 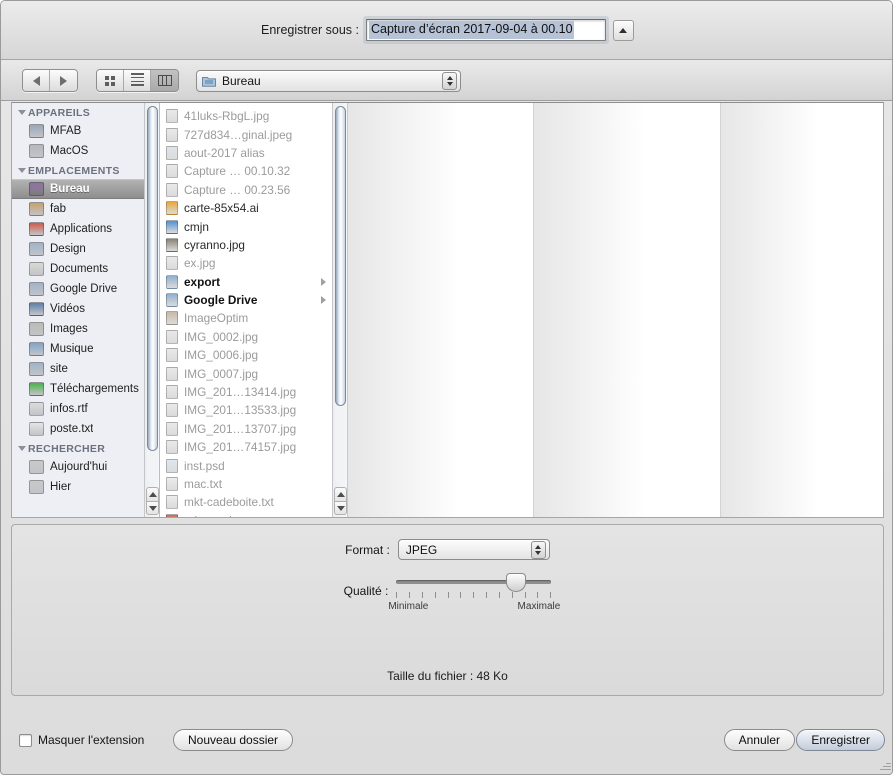 I want to click on view-column-button, so click(x=164, y=80).